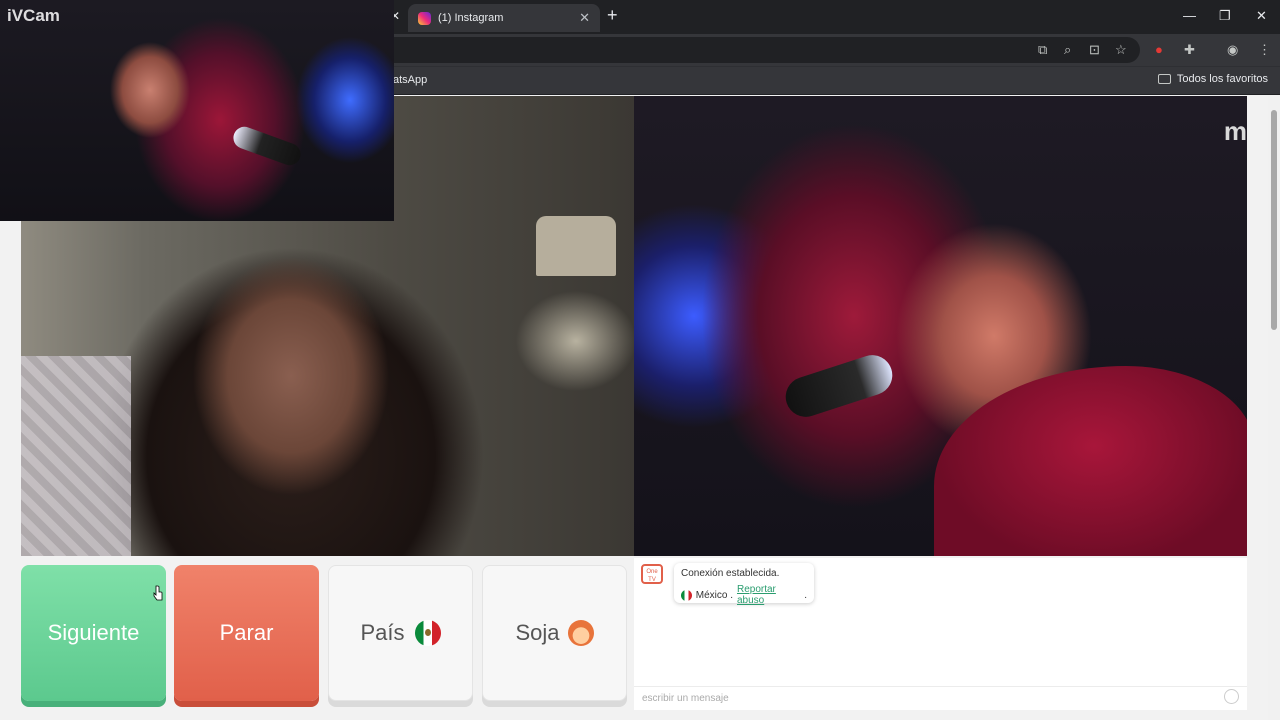 This screenshot has width=1280, height=720. I want to click on gender-label: Soja, so click(537, 632).